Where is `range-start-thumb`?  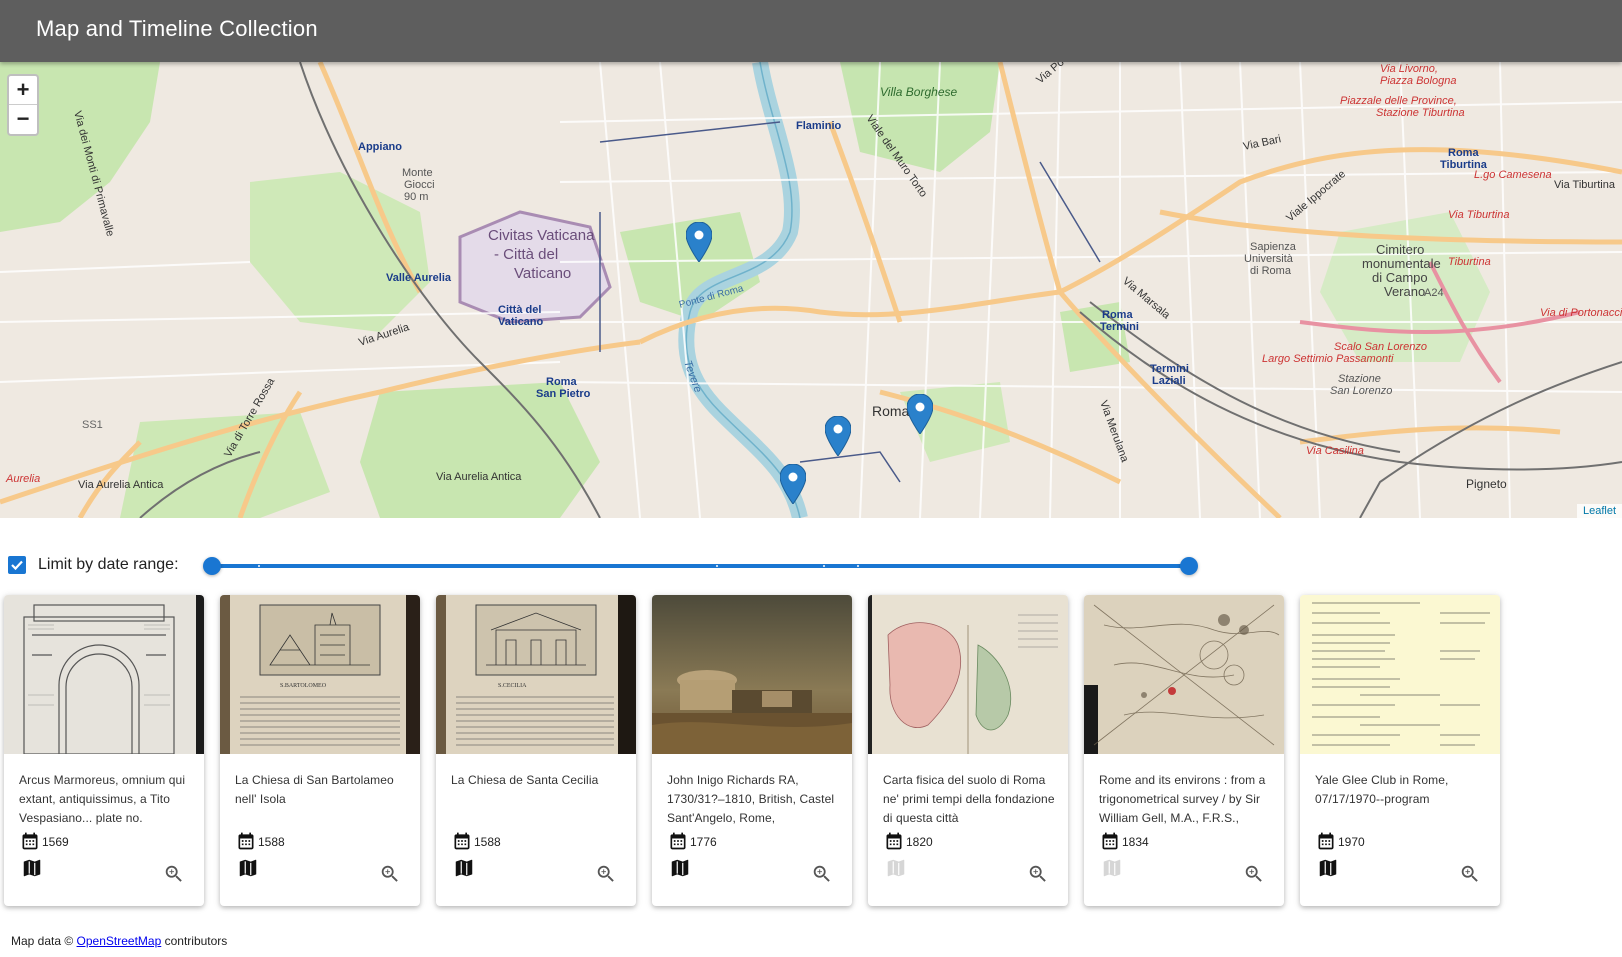
range-start-thumb is located at coordinates (212, 566).